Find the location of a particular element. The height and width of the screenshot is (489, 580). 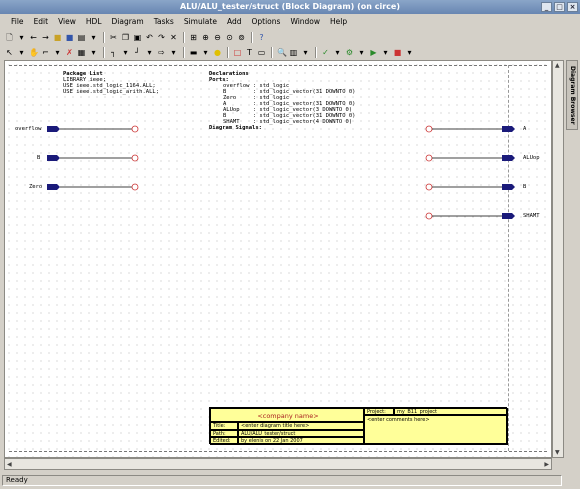

menu-options: Options is located at coordinates (265, 21).